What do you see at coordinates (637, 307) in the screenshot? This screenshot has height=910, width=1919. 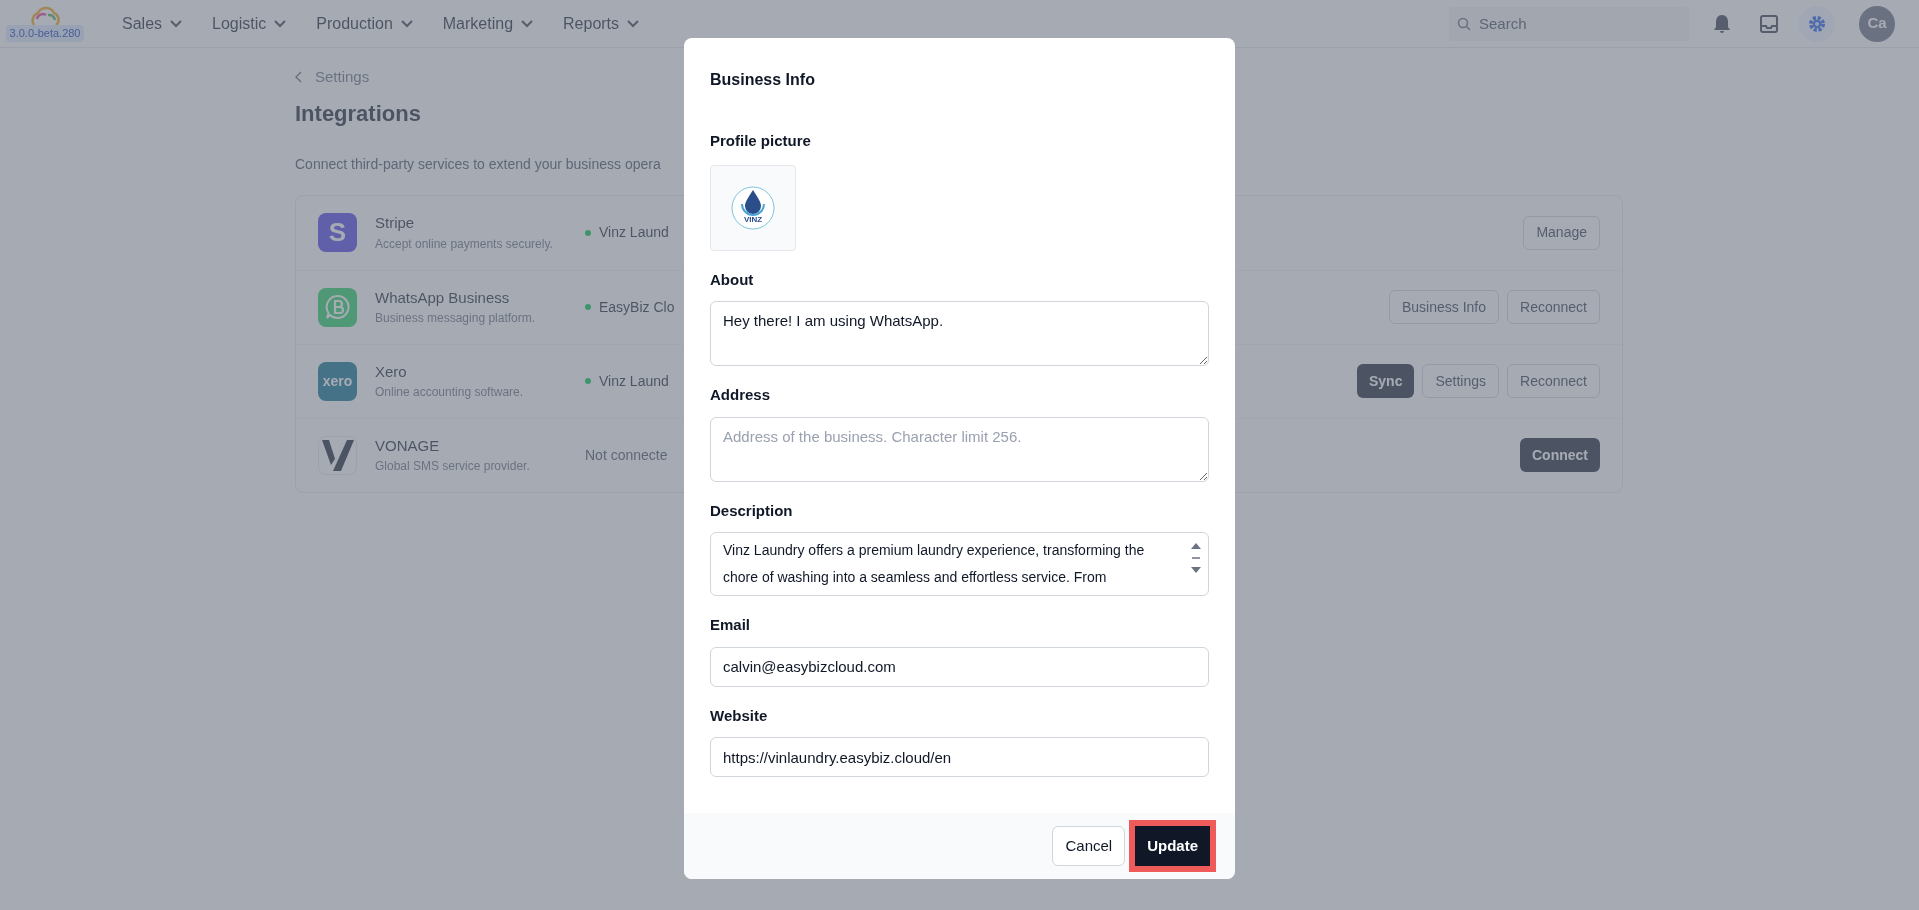 I see `connection-status: EasyBiz Clo` at bounding box center [637, 307].